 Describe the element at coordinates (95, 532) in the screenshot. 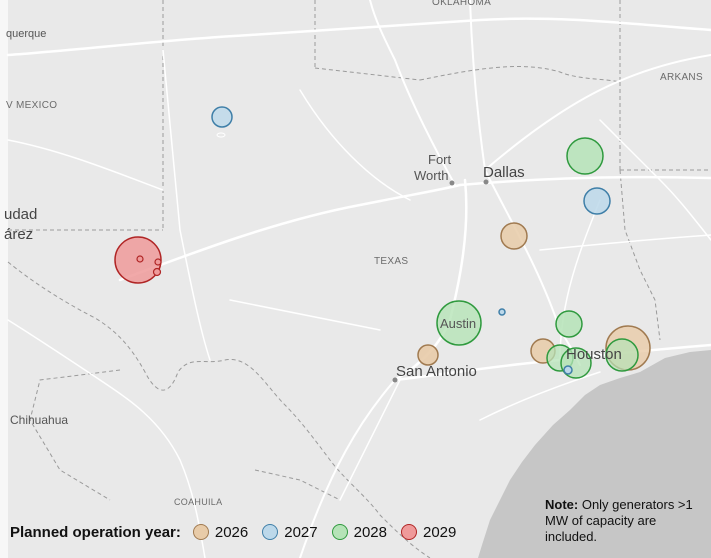

I see `legend-title: Planned operation year:` at that location.